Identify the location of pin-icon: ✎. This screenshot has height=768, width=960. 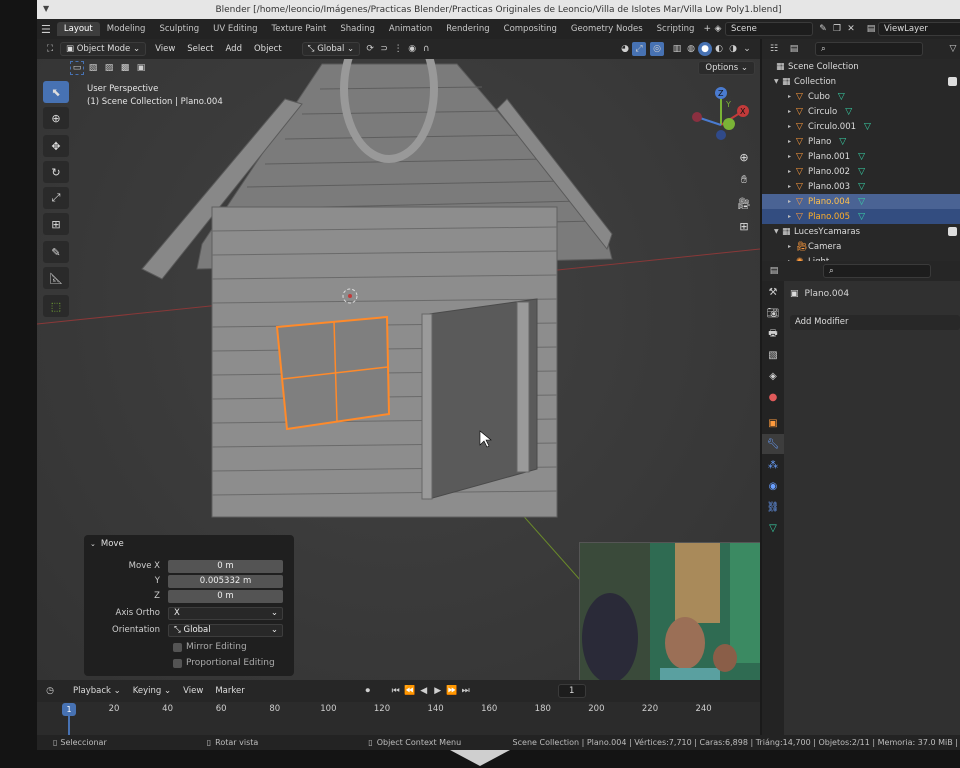
(823, 29).